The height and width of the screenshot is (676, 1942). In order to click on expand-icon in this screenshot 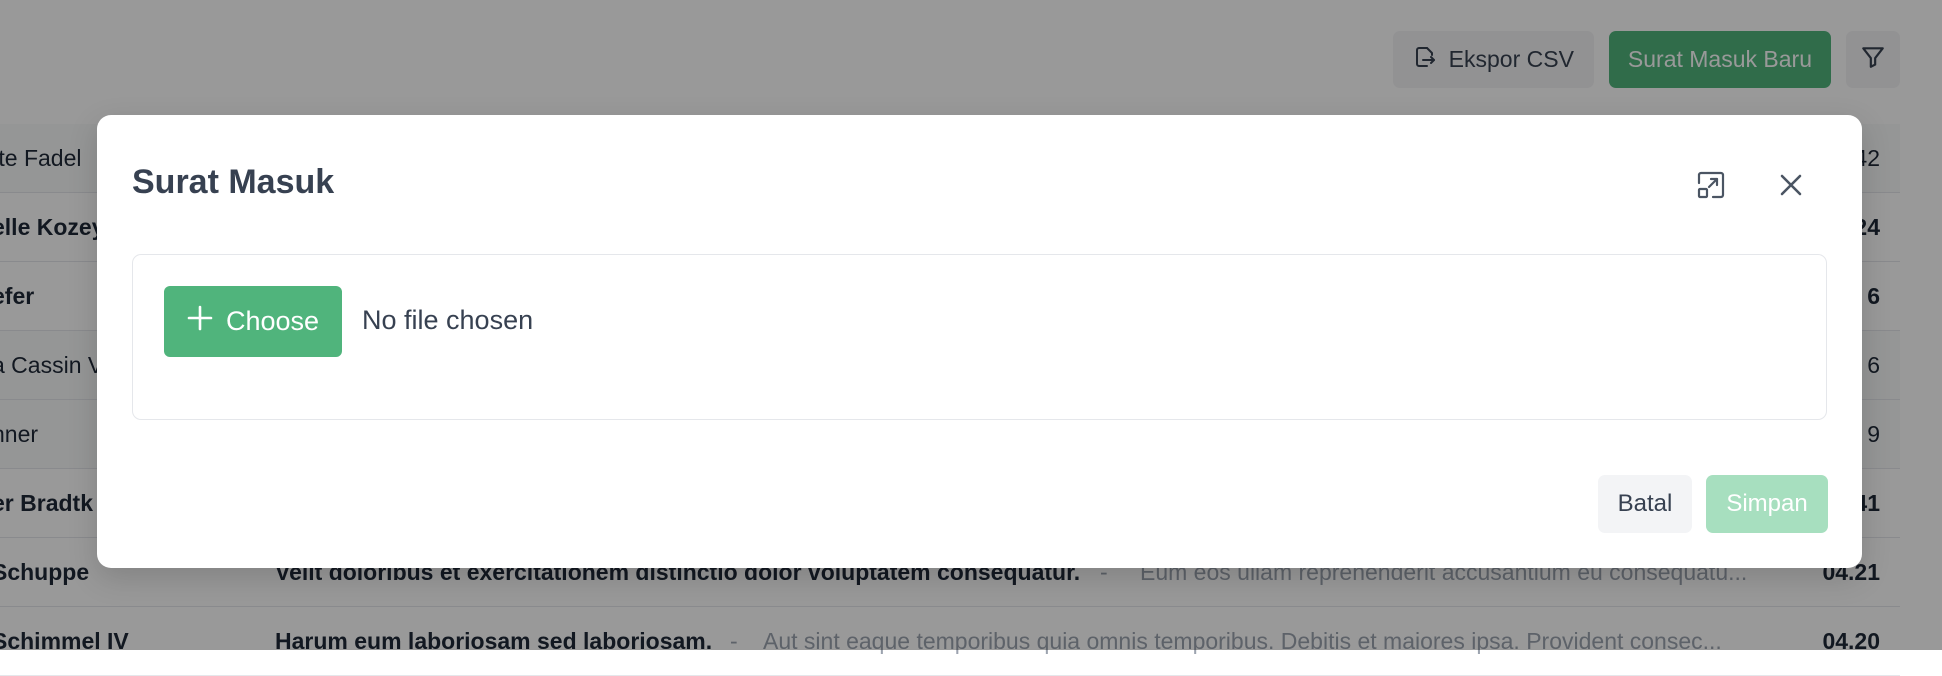, I will do `click(1711, 187)`.